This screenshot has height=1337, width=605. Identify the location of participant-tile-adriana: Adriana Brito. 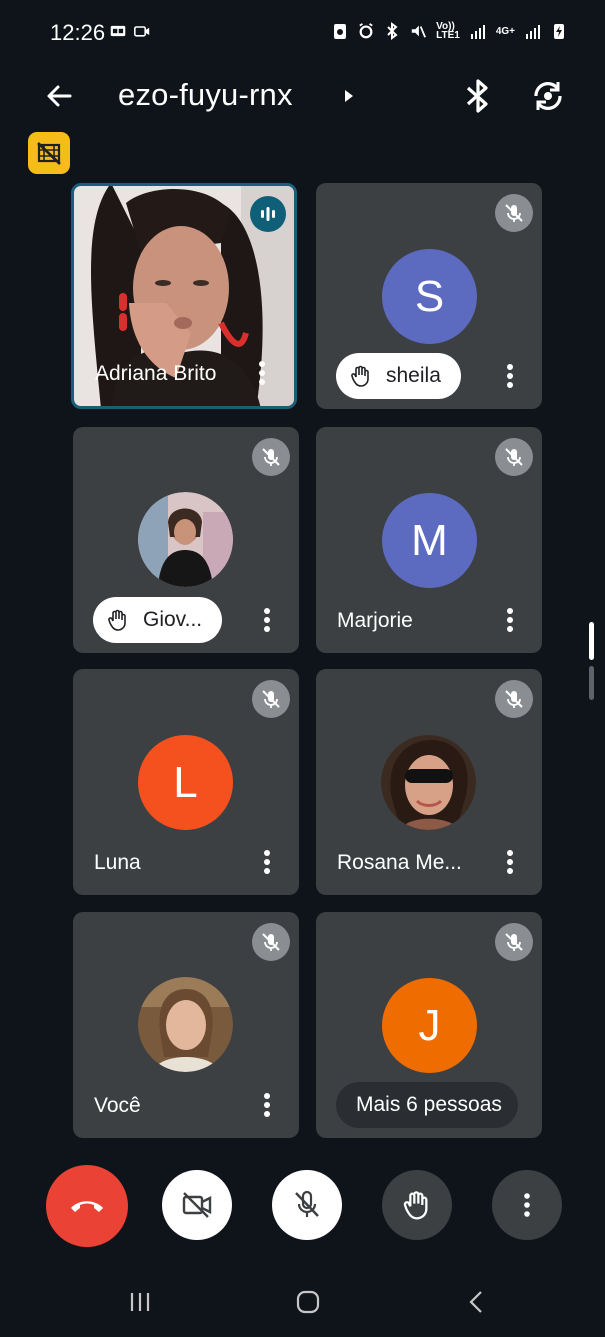
(184, 296).